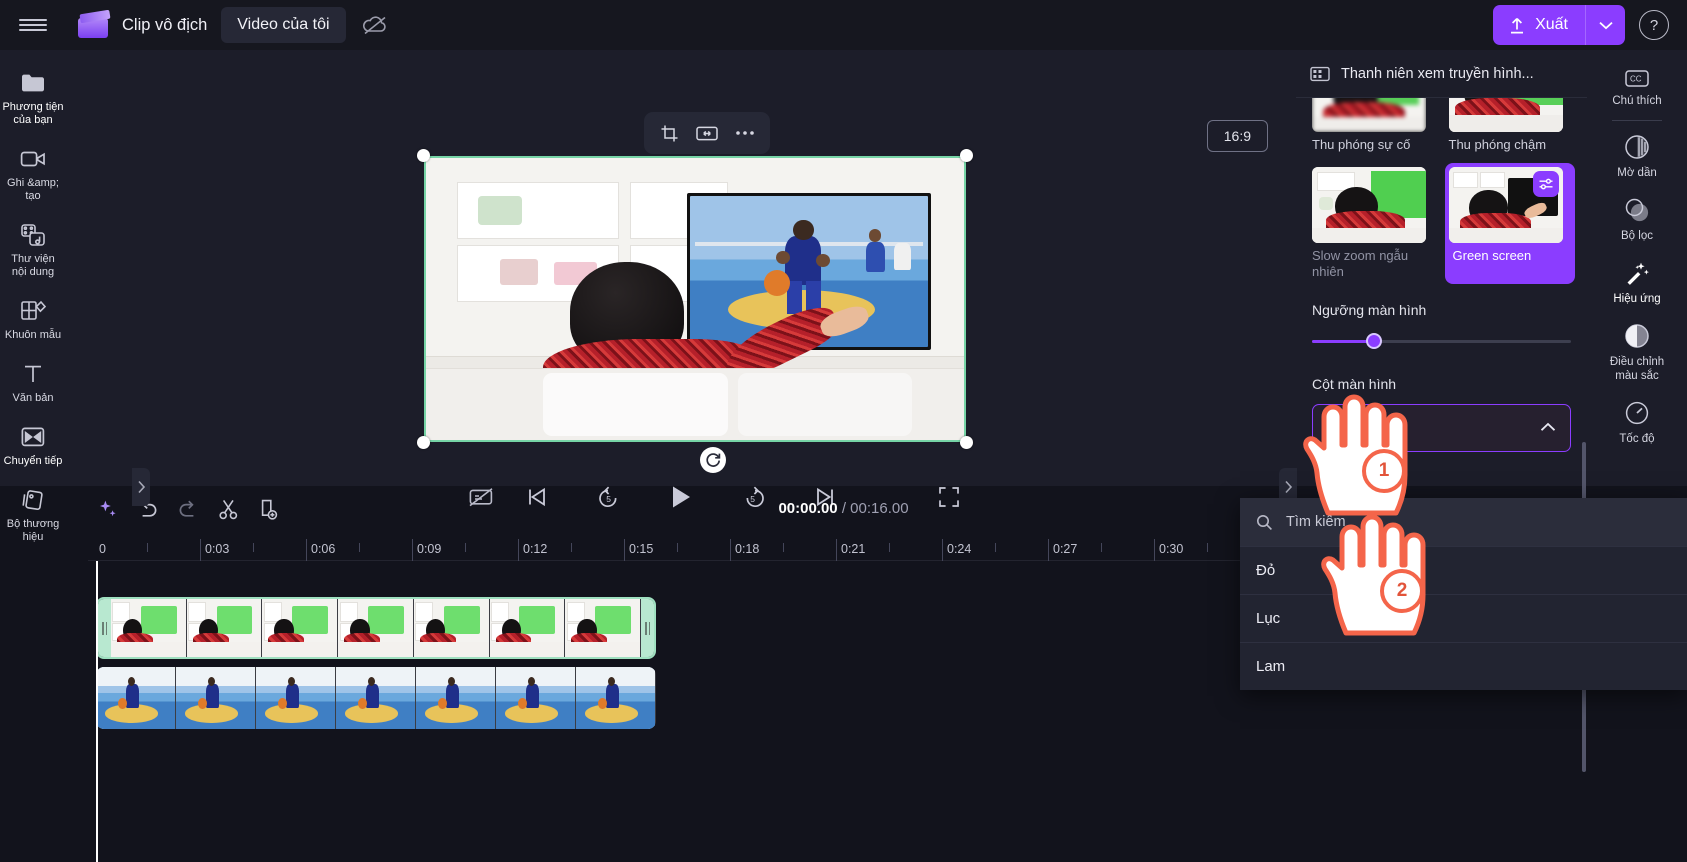  What do you see at coordinates (1637, 439) in the screenshot?
I see `rail-label-speed: Tốc độ` at bounding box center [1637, 439].